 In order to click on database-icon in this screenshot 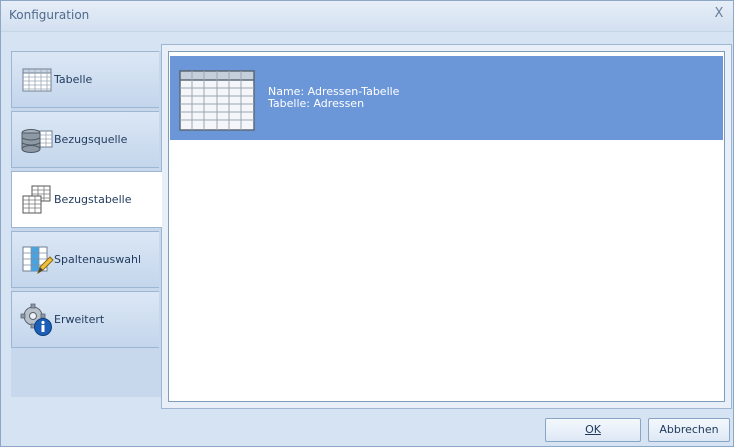, I will do `click(37, 140)`.